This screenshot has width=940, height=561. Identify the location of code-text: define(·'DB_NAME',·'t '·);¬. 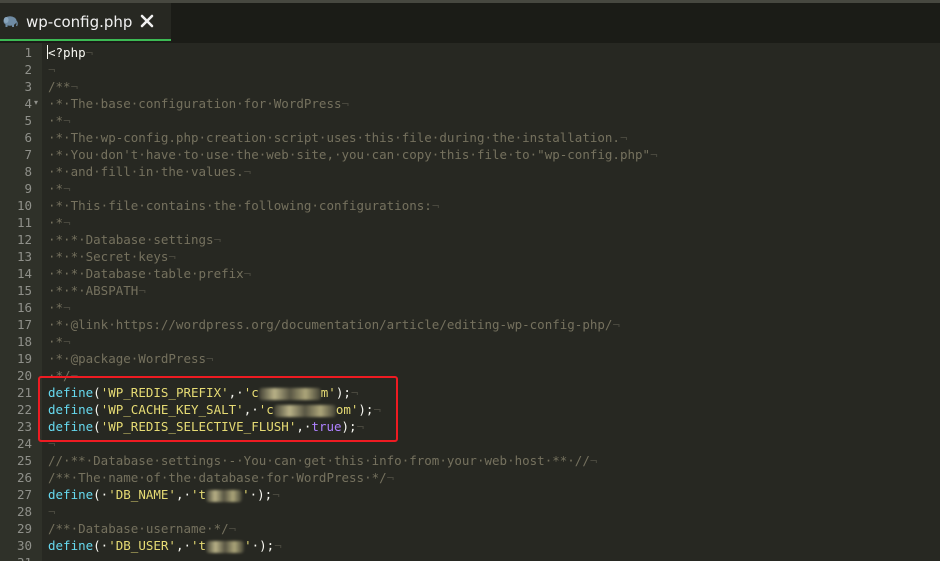
(164, 494).